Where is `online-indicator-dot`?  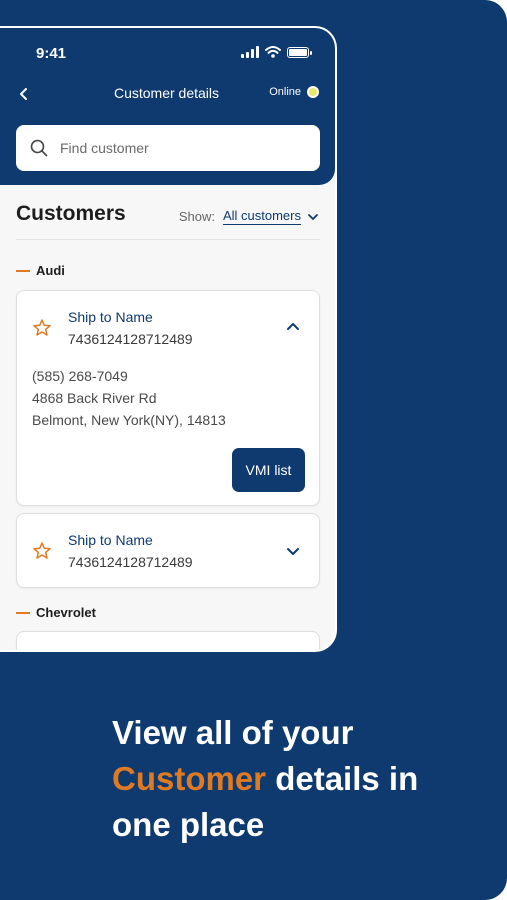
online-indicator-dot is located at coordinates (313, 92).